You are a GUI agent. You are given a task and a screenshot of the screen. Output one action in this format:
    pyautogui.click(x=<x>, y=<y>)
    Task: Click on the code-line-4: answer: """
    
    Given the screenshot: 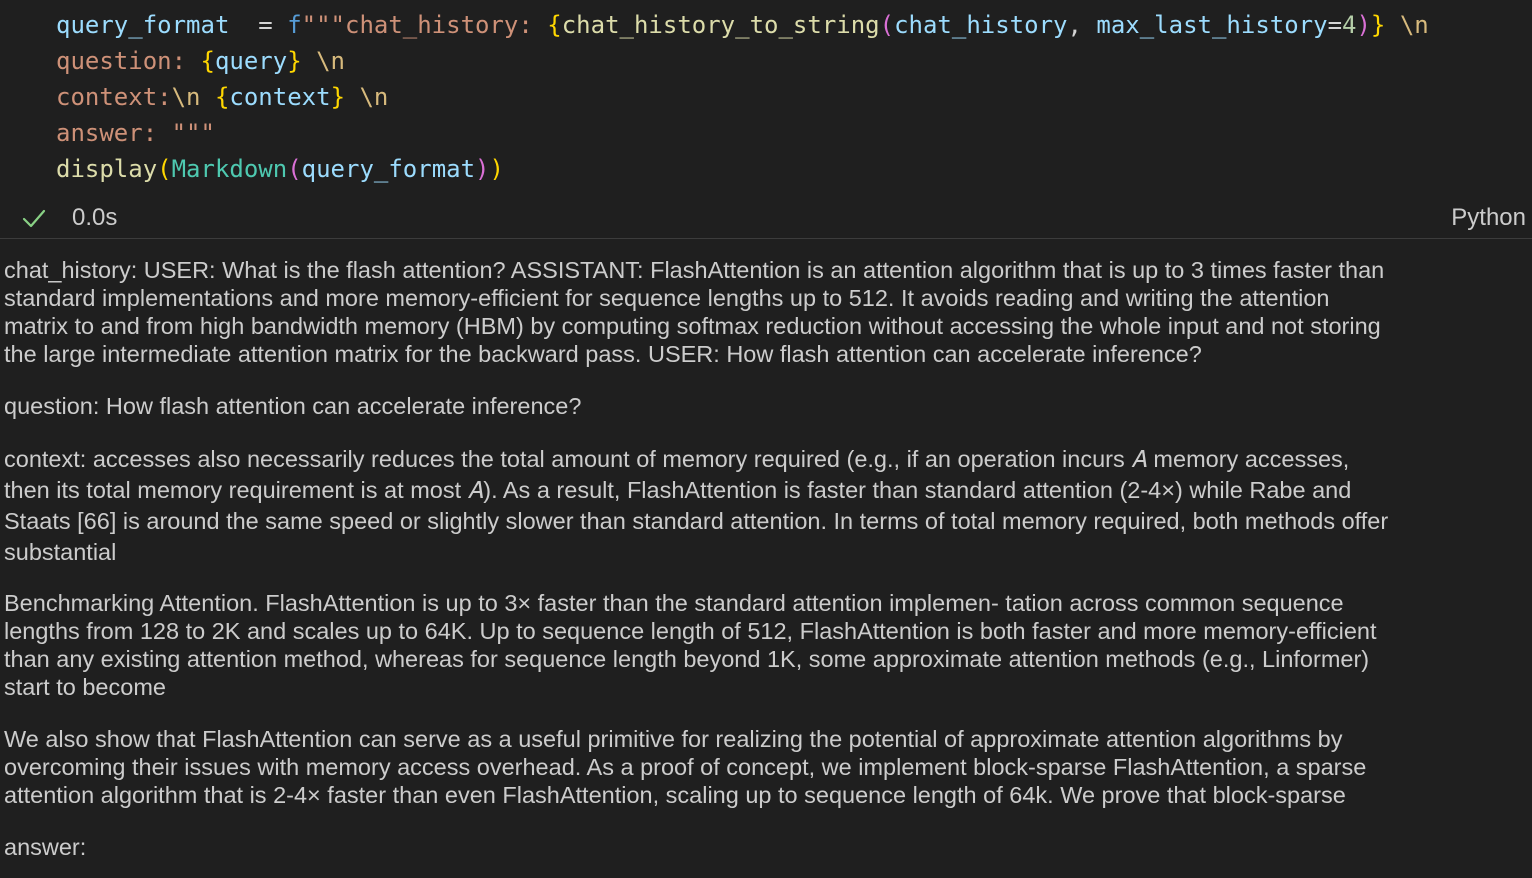 What is the action you would take?
    pyautogui.click(x=135, y=133)
    